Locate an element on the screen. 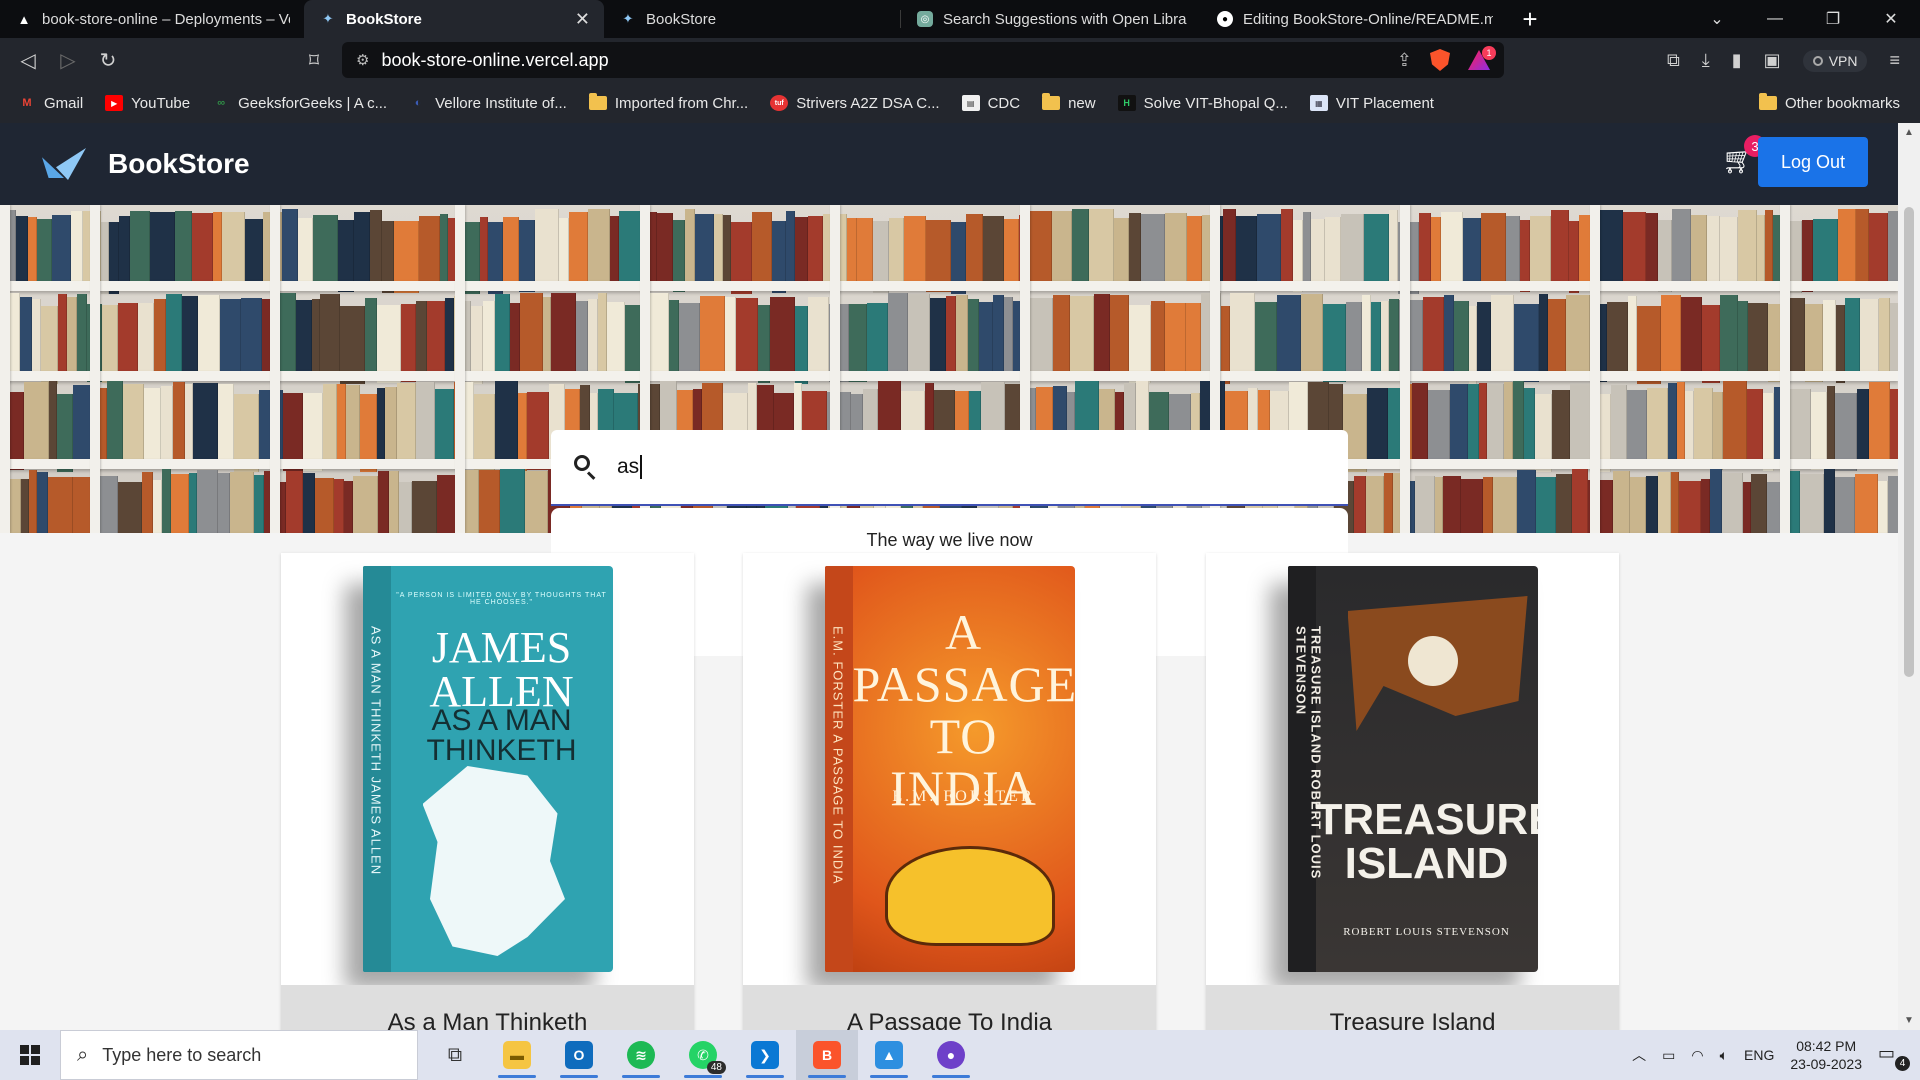  bookmark-cdc: ▤ CDC is located at coordinates (990, 103).